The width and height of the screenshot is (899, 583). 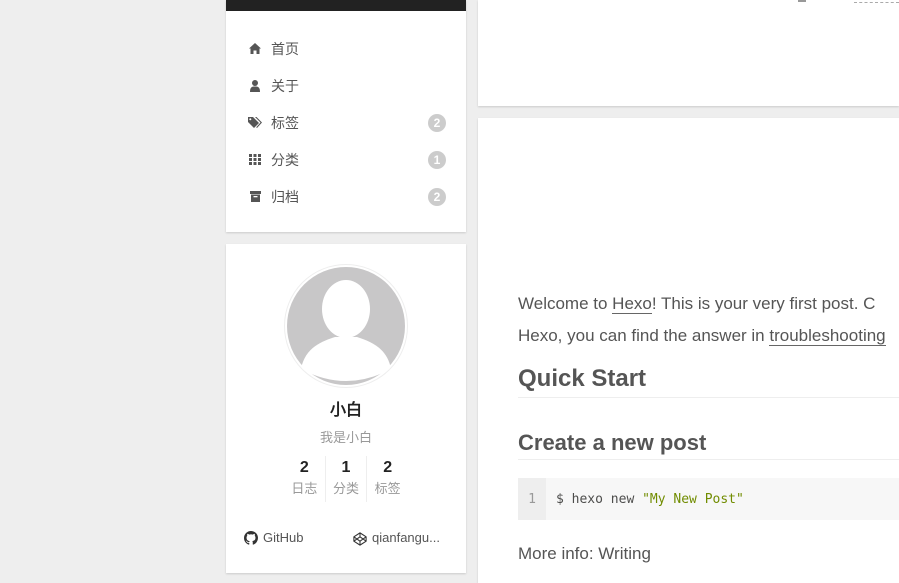 I want to click on more-info-text: More info: Writing, so click(x=584, y=553).